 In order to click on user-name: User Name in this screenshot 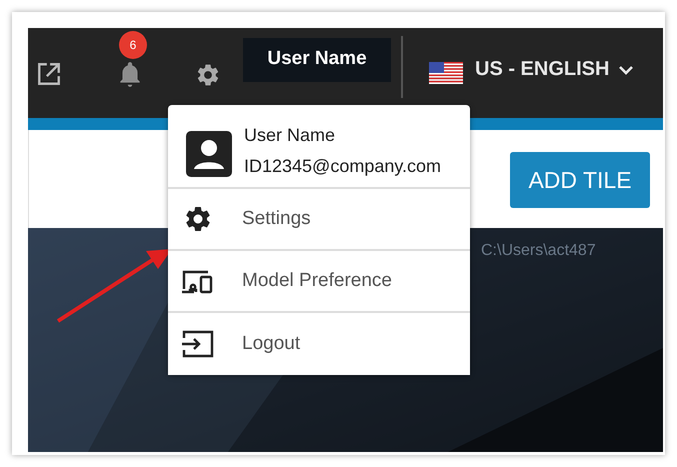, I will do `click(290, 135)`.